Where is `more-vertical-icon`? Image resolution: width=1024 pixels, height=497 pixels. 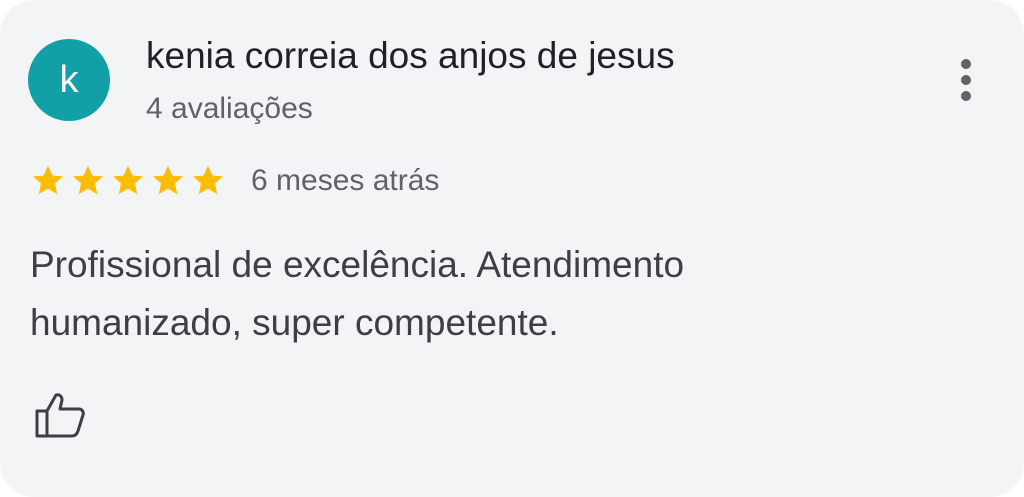
more-vertical-icon is located at coordinates (966, 80).